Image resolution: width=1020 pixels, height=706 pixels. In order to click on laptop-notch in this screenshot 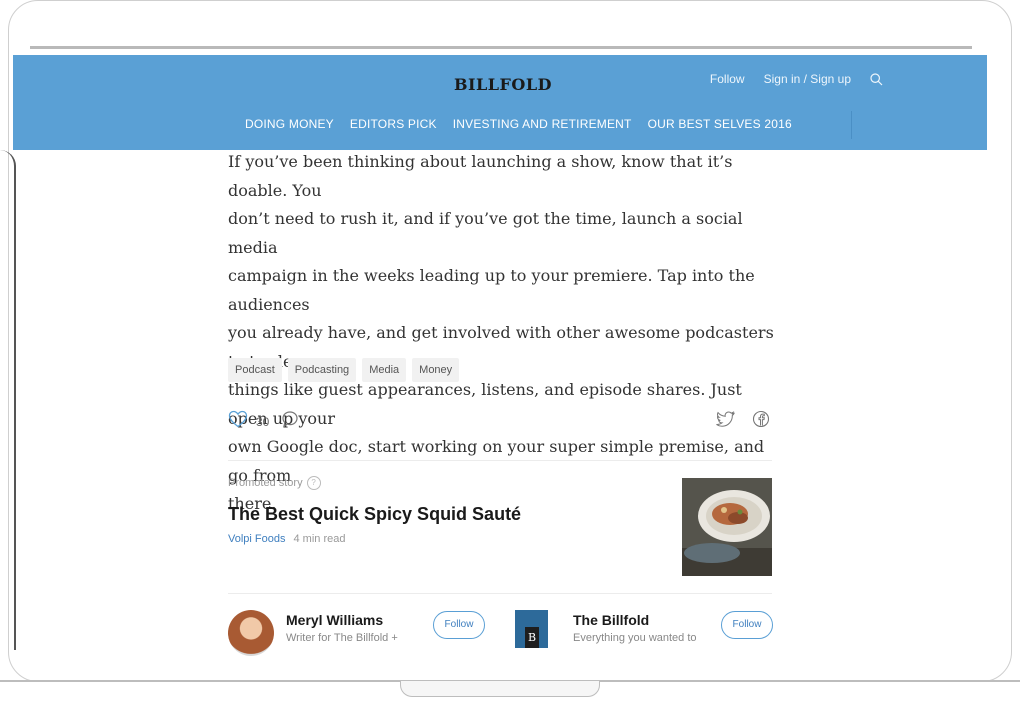, I will do `click(500, 689)`.